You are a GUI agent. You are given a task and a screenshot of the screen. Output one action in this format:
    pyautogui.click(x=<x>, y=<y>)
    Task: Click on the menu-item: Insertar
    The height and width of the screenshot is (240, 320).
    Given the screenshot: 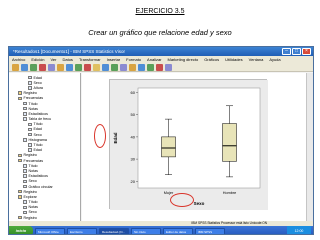 What is the action you would take?
    pyautogui.click(x=114, y=59)
    